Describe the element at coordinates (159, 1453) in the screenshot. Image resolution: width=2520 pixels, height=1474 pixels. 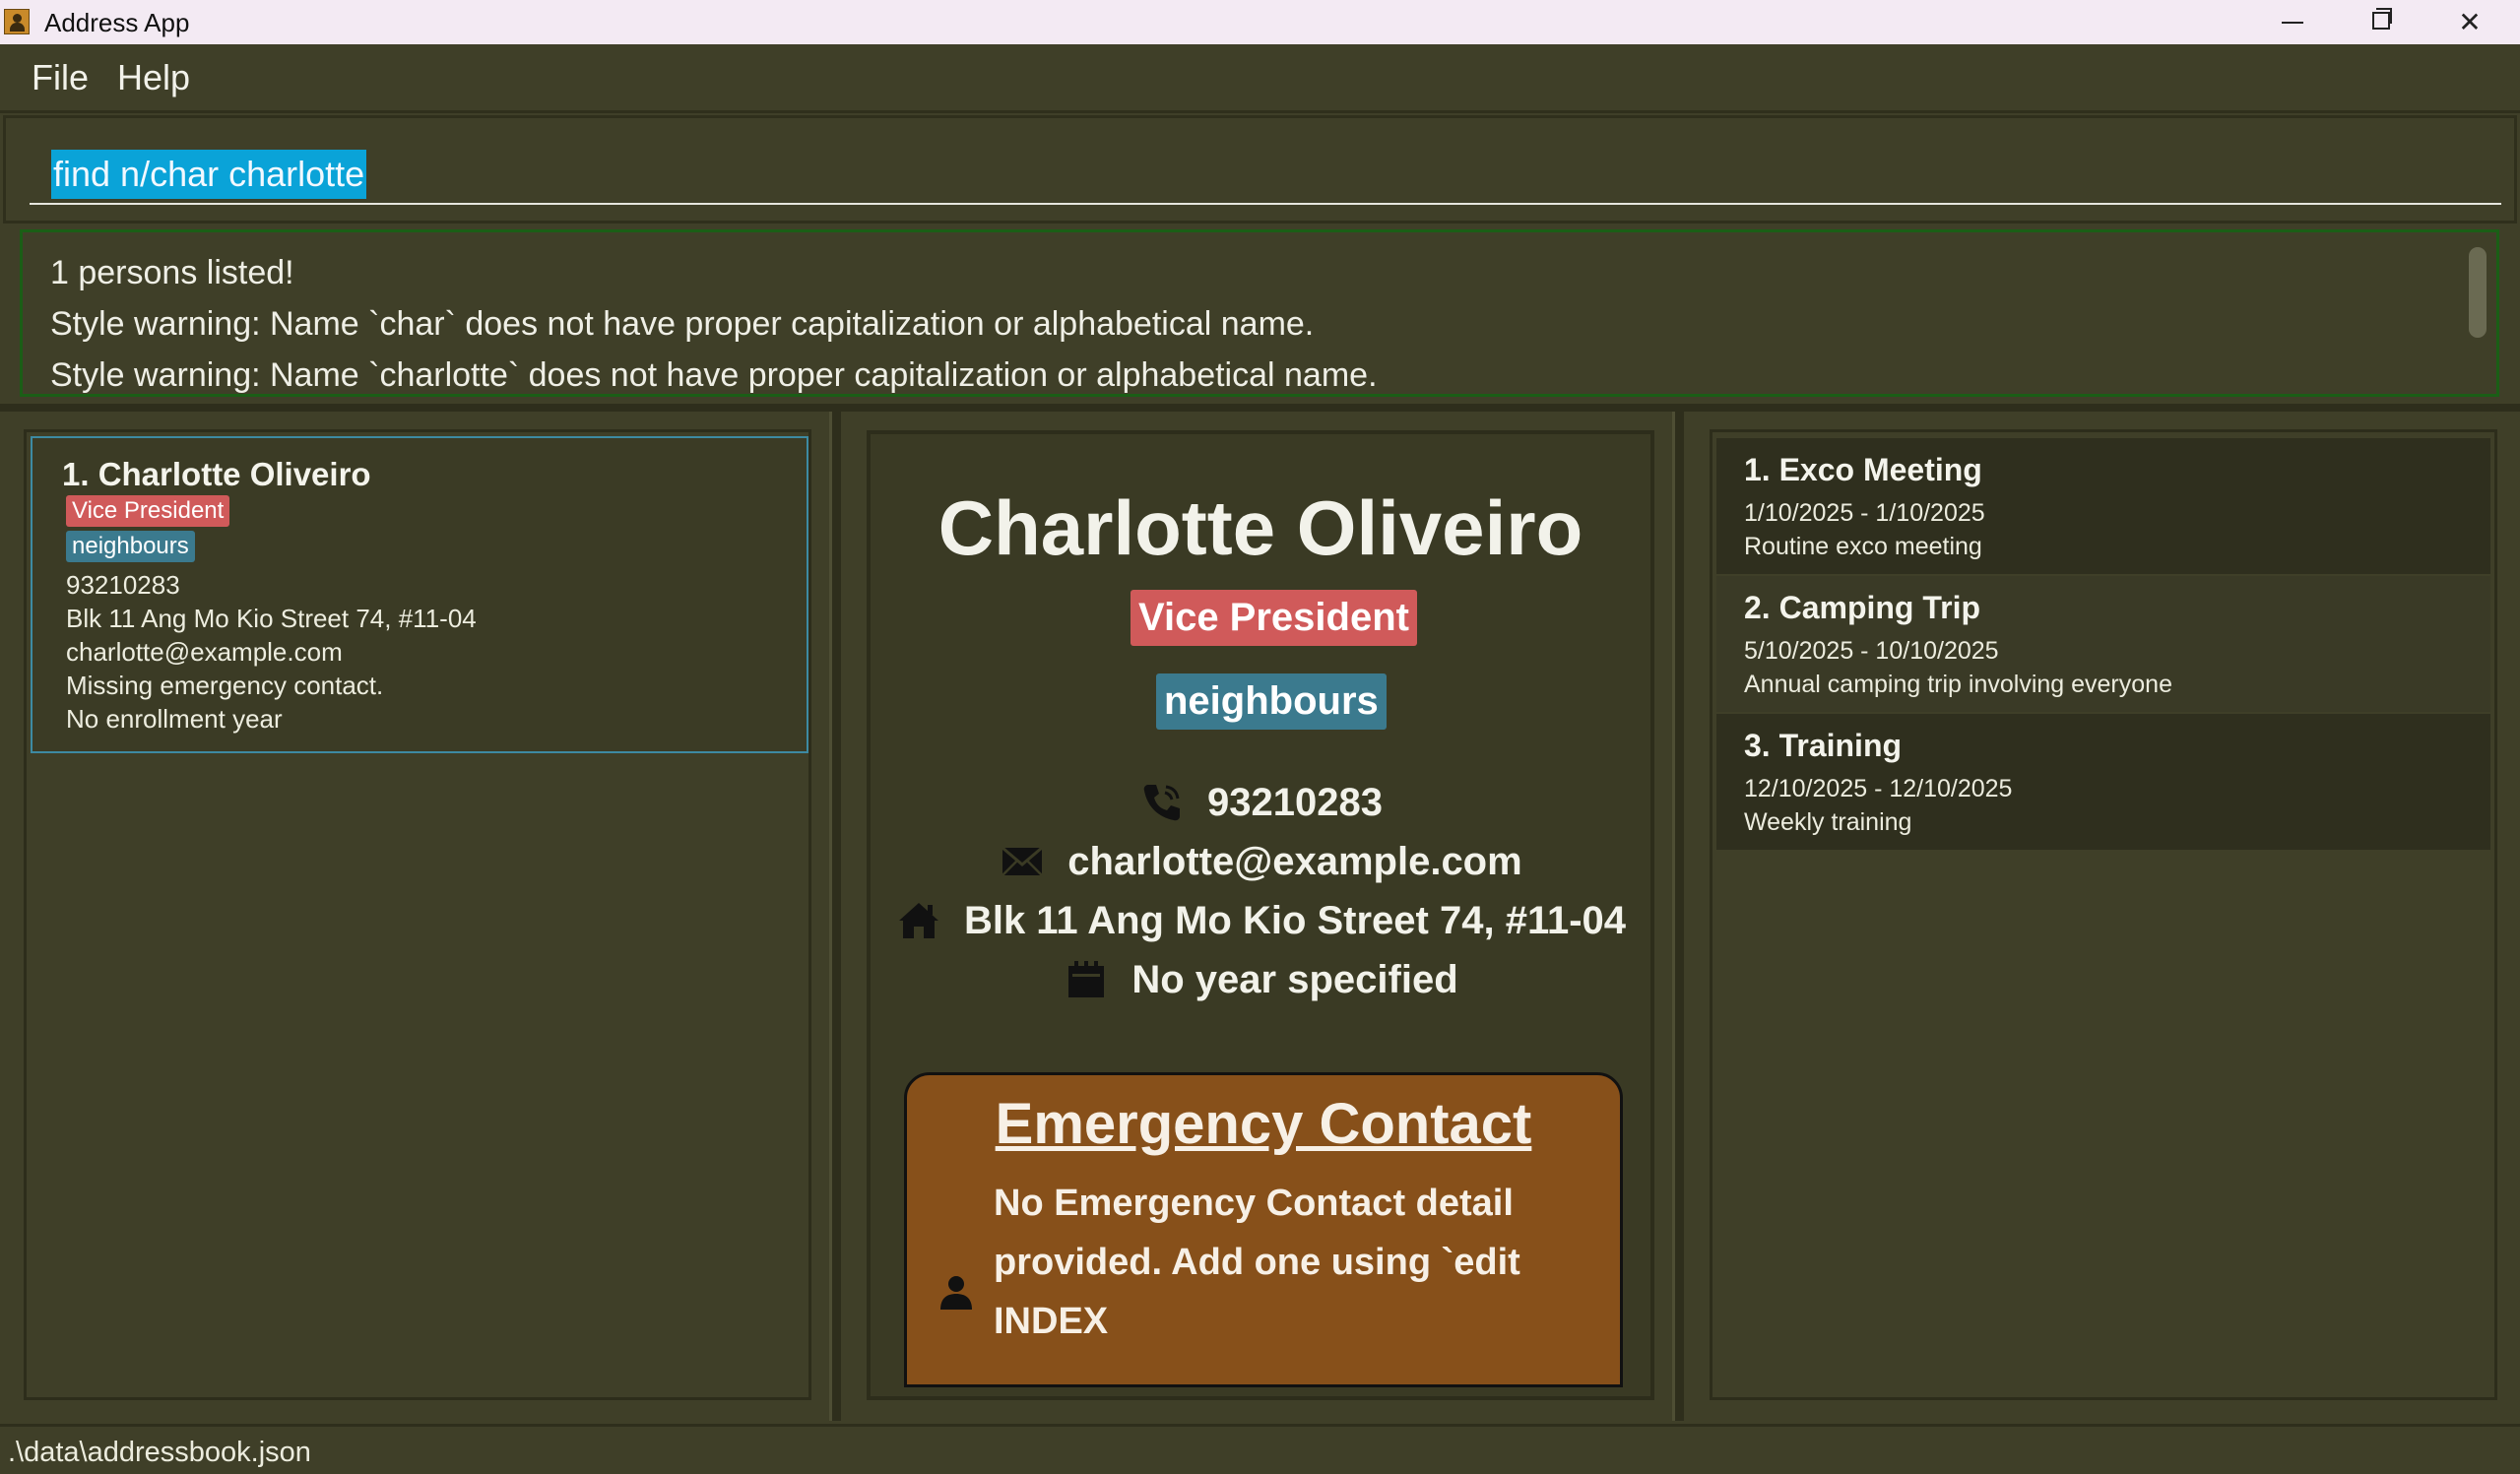
I see `status-file-path: .\data\addressbook.json` at that location.